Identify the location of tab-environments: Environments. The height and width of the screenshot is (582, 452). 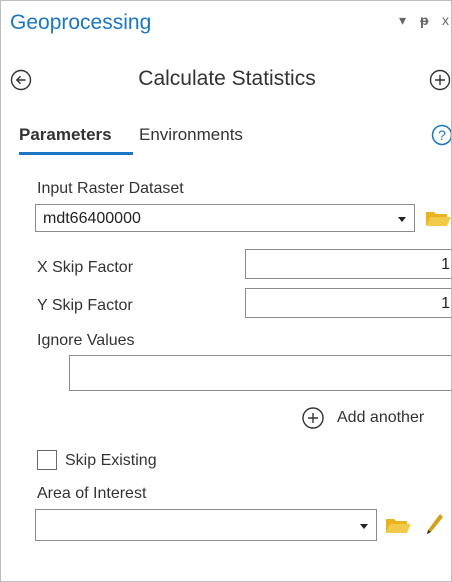
(191, 135).